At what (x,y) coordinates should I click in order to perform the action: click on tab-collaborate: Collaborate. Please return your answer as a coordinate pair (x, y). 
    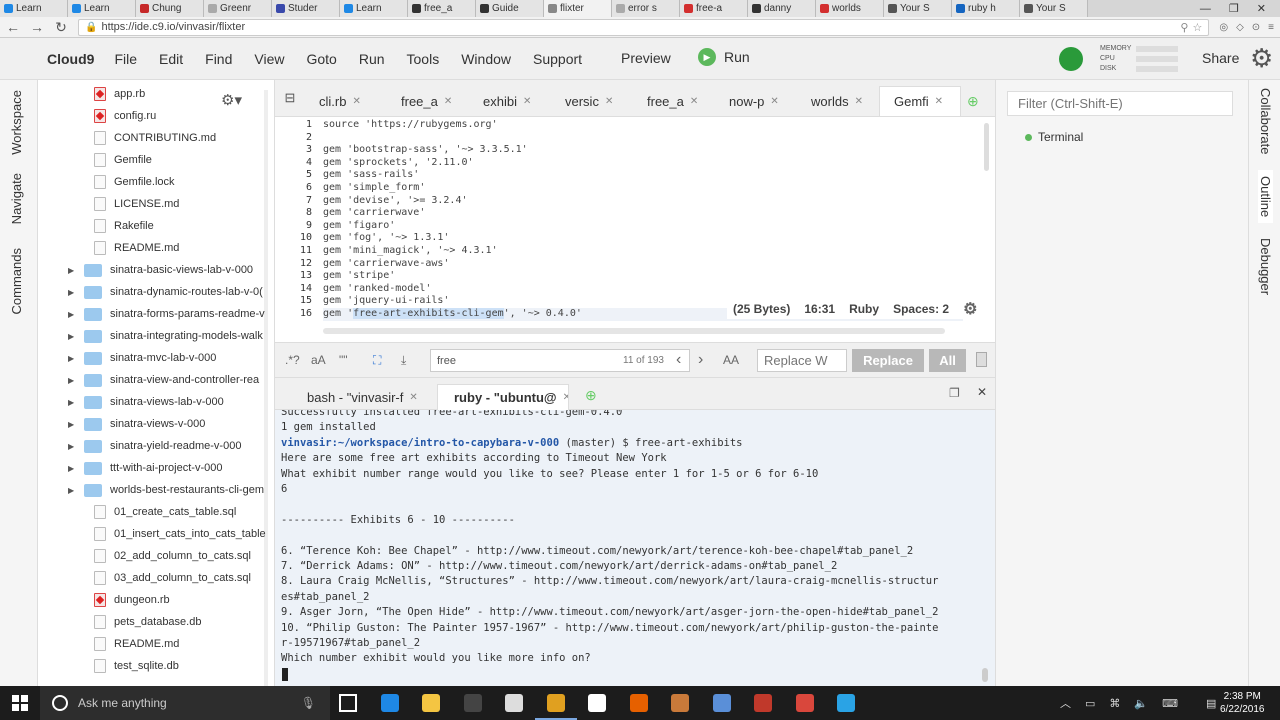
    Looking at the image, I should click on (1265, 121).